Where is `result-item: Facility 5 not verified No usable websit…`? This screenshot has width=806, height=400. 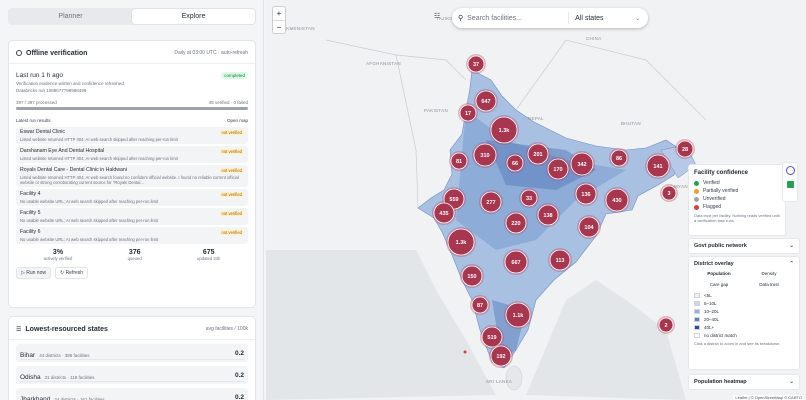 result-item: Facility 5 not verified No usable websit… is located at coordinates (132, 216).